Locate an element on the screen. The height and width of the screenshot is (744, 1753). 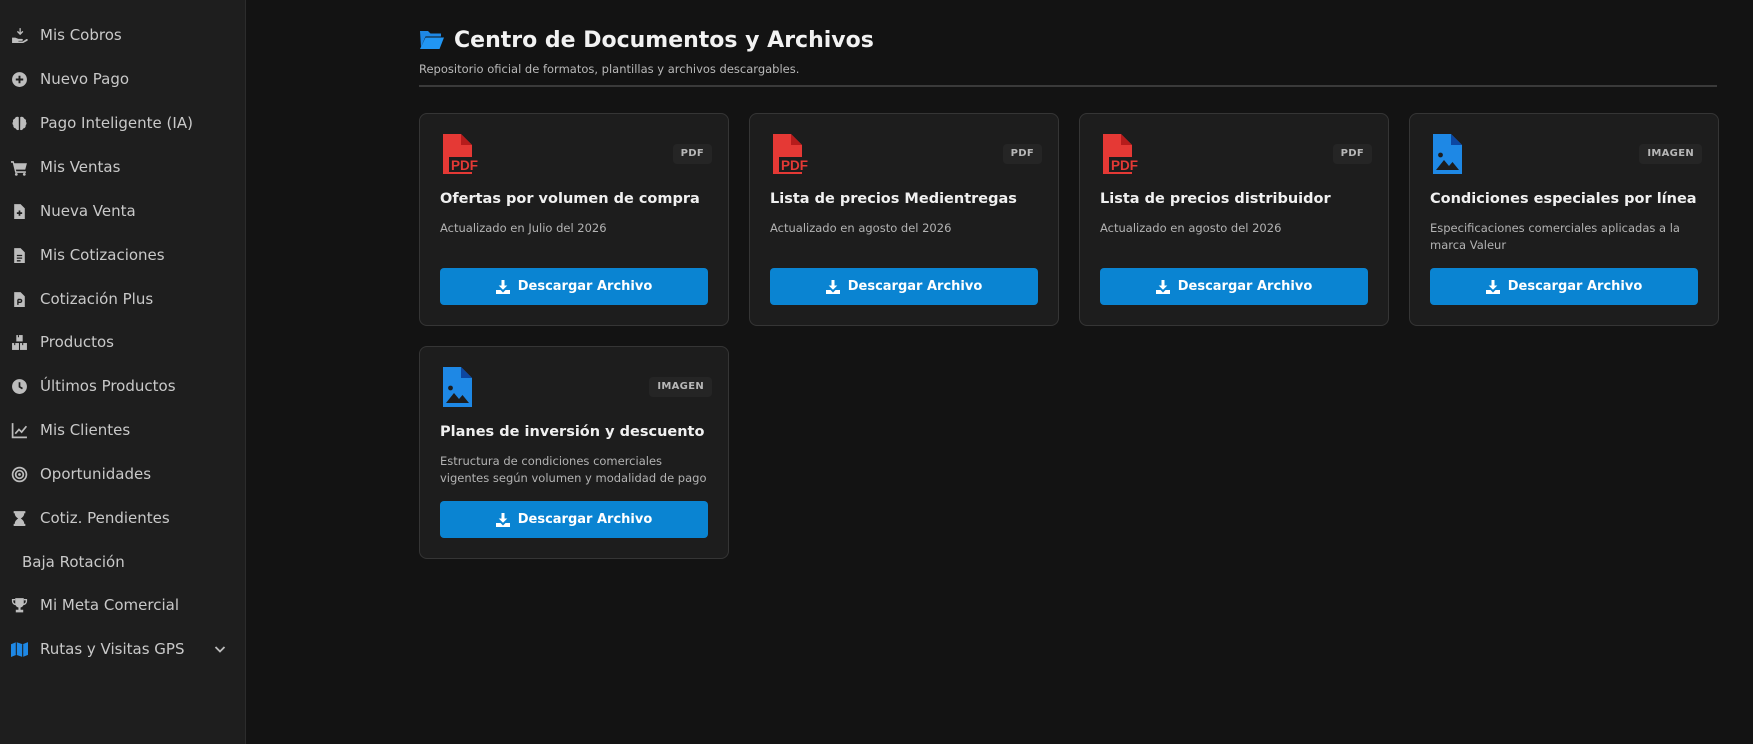
document-title: Condiciones especiales por línea is located at coordinates (1563, 199).